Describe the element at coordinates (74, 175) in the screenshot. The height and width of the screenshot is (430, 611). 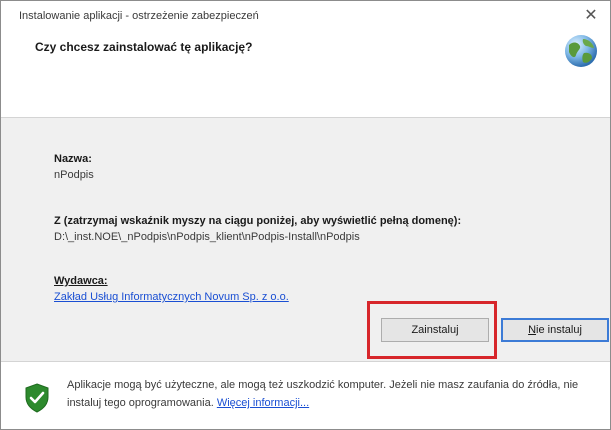
I see `name-value: nPodpis` at that location.